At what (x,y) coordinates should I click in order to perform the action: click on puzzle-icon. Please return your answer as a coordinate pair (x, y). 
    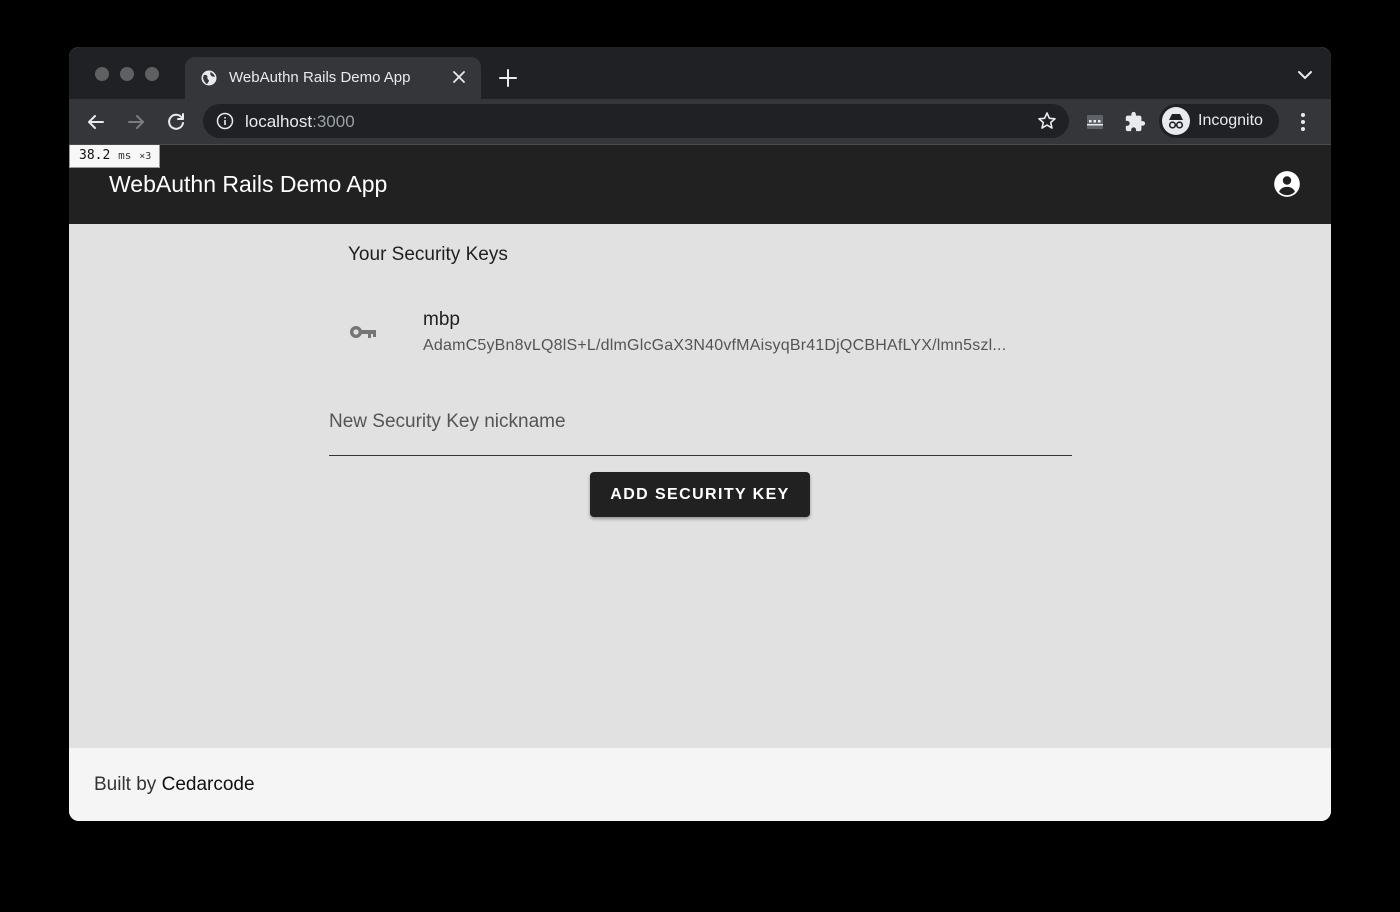
    Looking at the image, I should click on (1135, 122).